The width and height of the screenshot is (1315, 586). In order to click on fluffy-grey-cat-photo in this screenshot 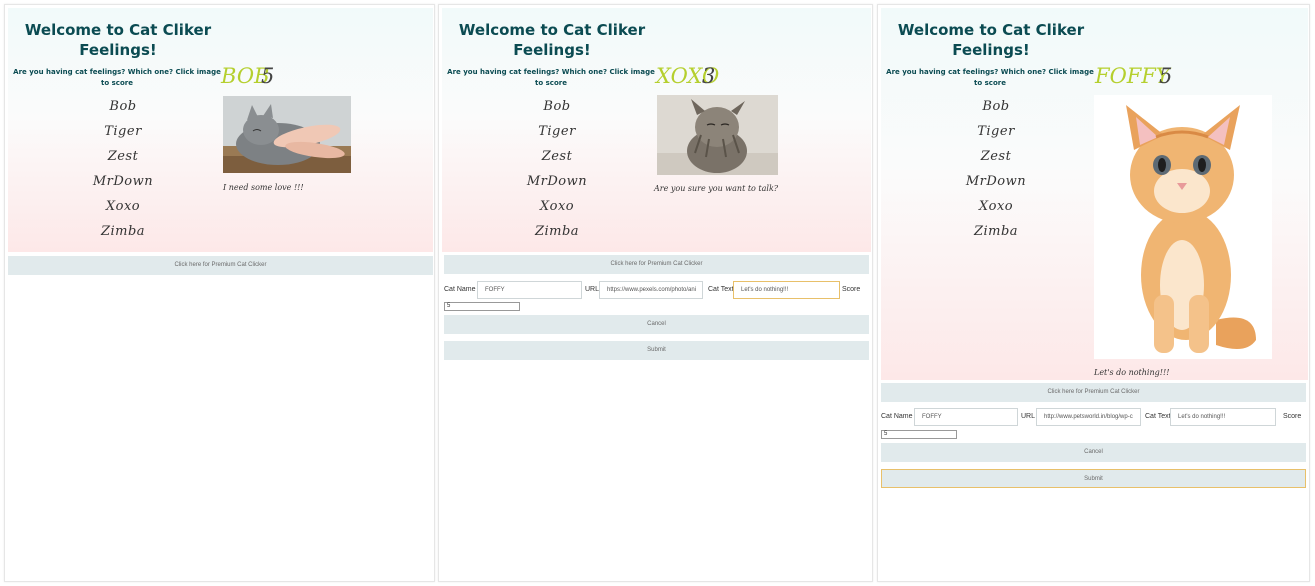, I will do `click(717, 135)`.